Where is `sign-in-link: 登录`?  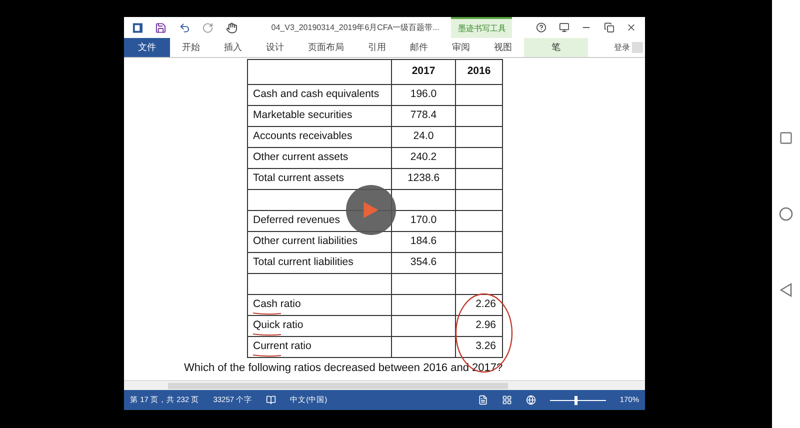
sign-in-link: 登录 is located at coordinates (622, 48).